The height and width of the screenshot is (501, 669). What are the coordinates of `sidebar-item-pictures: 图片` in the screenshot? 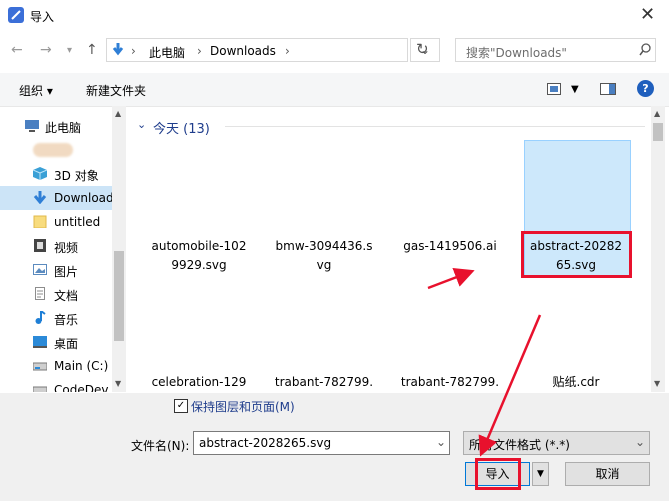 It's located at (56, 270).